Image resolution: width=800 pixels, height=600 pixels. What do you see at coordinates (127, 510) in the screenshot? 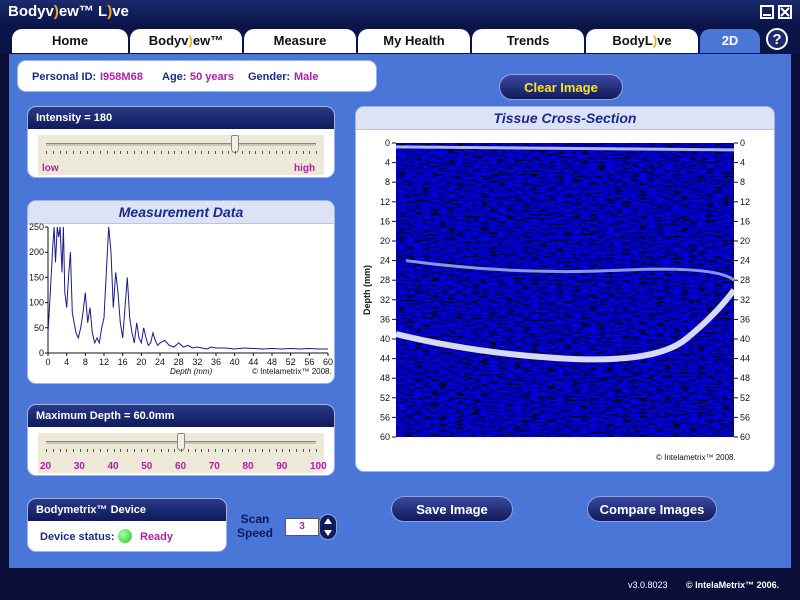
I see `device-title: Bodymetrix™ Device` at bounding box center [127, 510].